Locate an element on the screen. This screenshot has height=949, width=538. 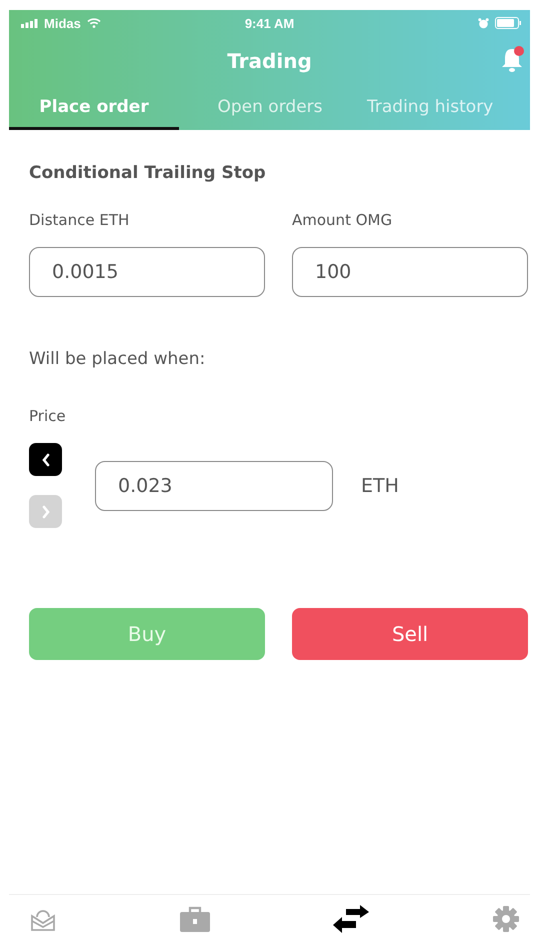
exchange-icon is located at coordinates (351, 919).